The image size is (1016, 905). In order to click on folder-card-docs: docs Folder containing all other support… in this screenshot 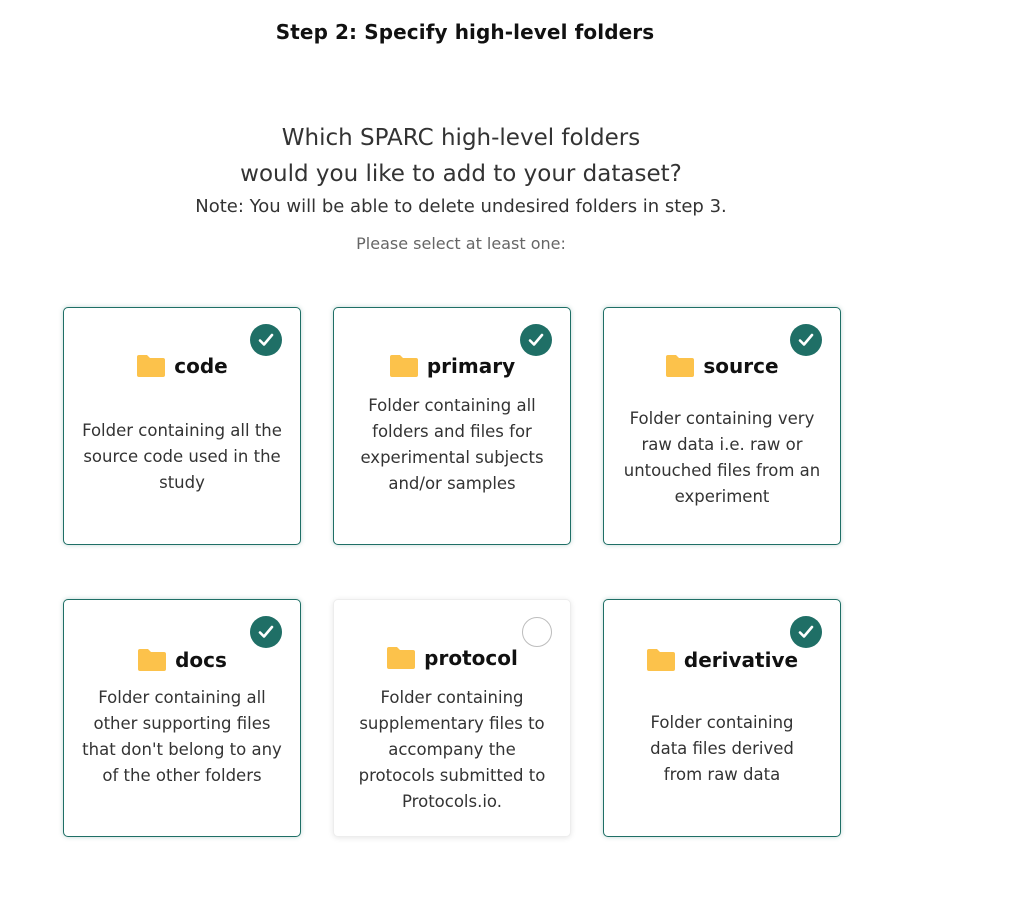, I will do `click(182, 718)`.